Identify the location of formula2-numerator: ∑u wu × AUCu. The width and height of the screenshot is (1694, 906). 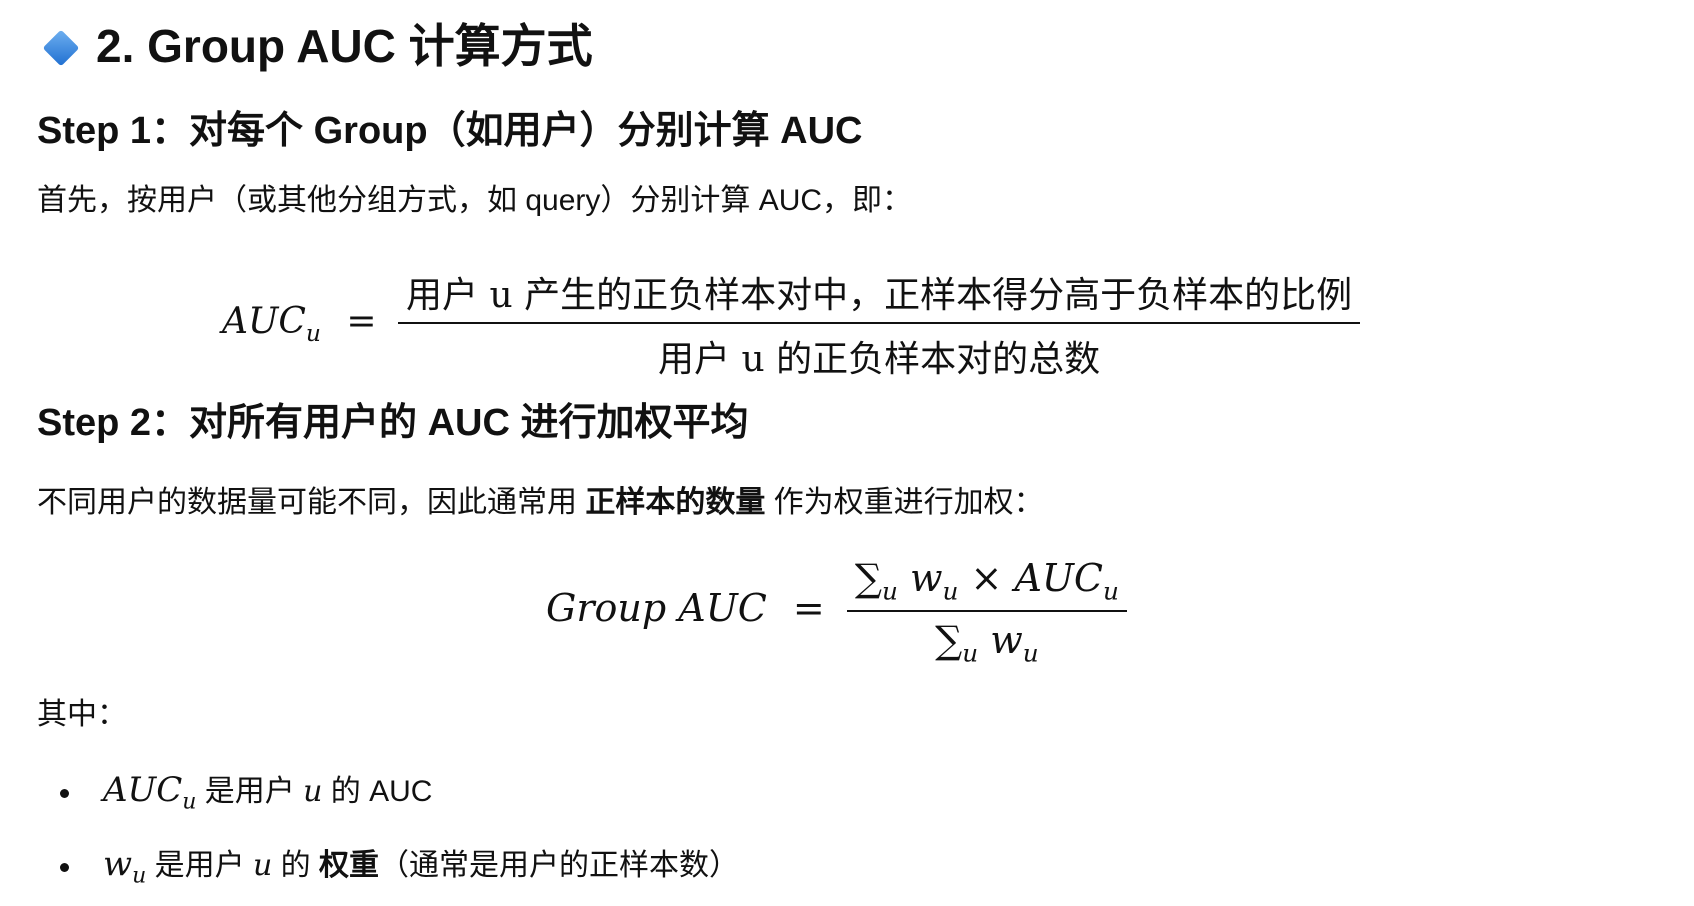
(987, 583).